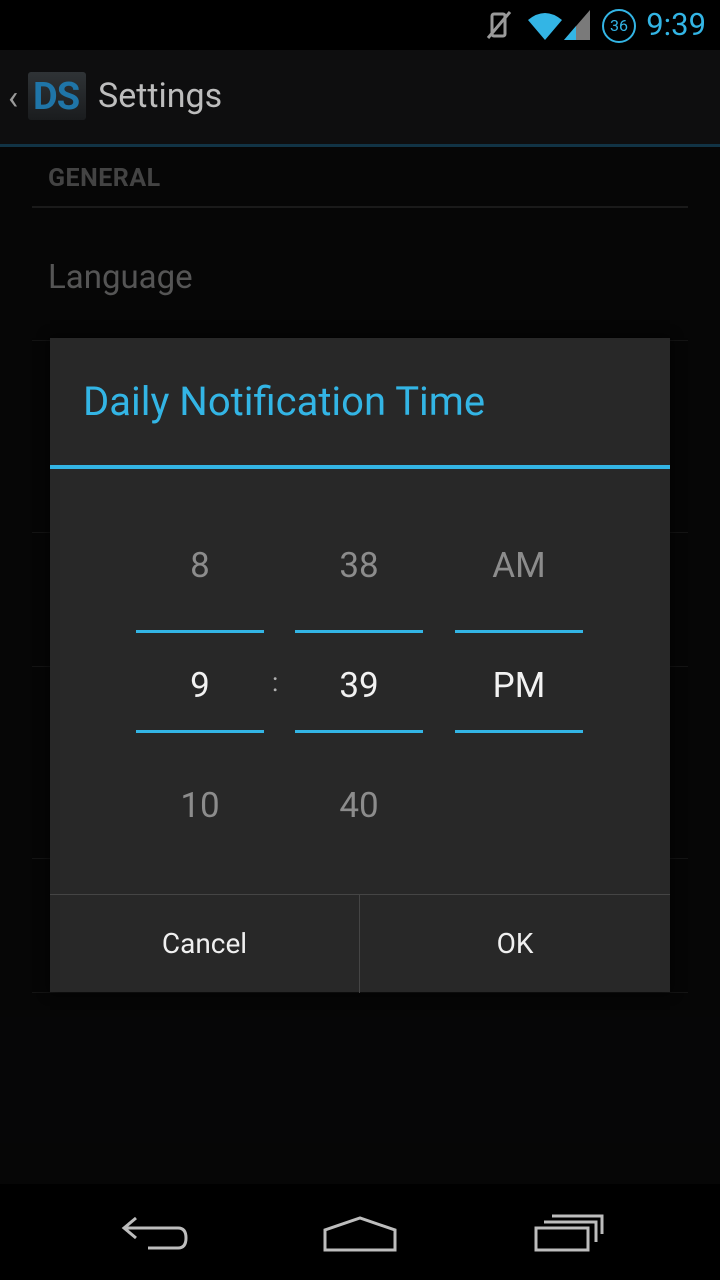 This screenshot has height=1280, width=720. I want to click on hour-current: 9, so click(200, 685).